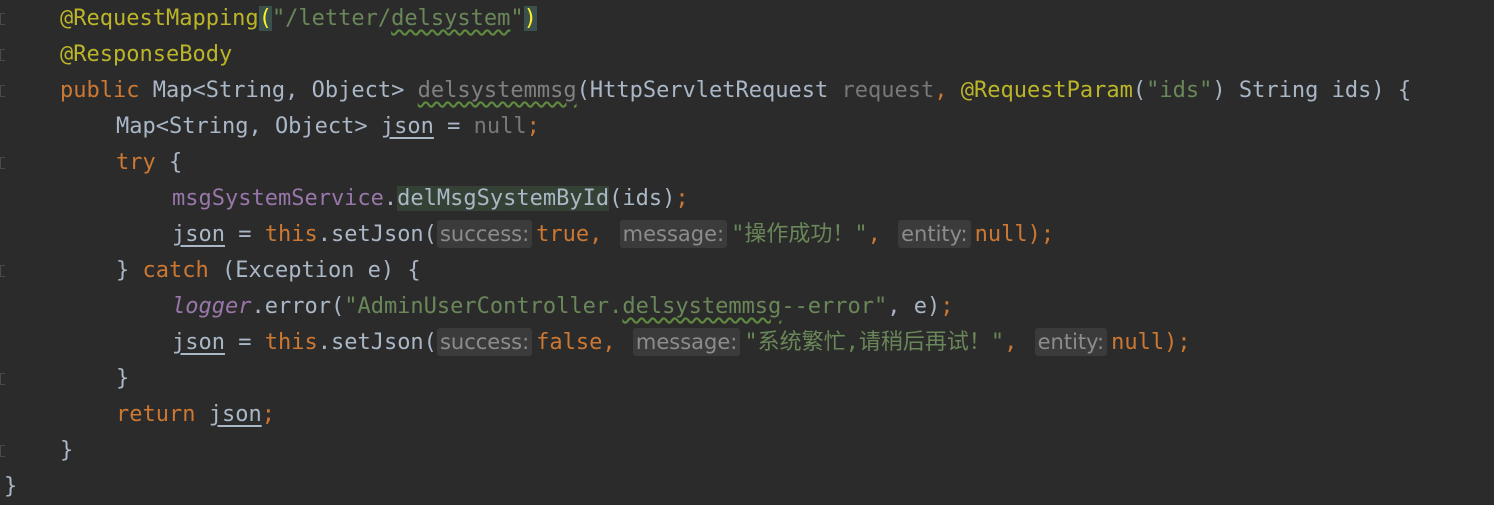 This screenshot has width=1494, height=505. Describe the element at coordinates (799, 234) in the screenshot. I see `string-literal: "操作成功！"` at that location.